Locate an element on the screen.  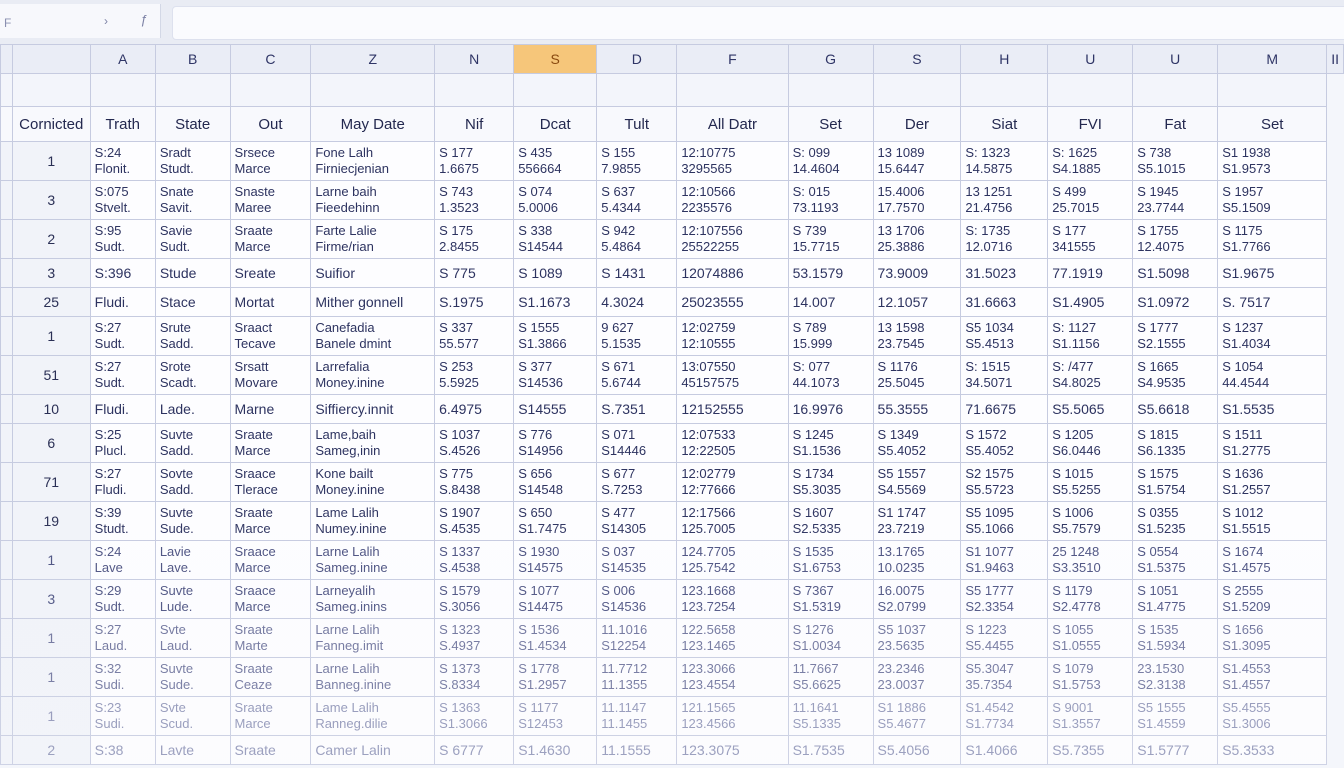
table-cell: S: 1625 S4.1885 is located at coordinates (1090, 161).